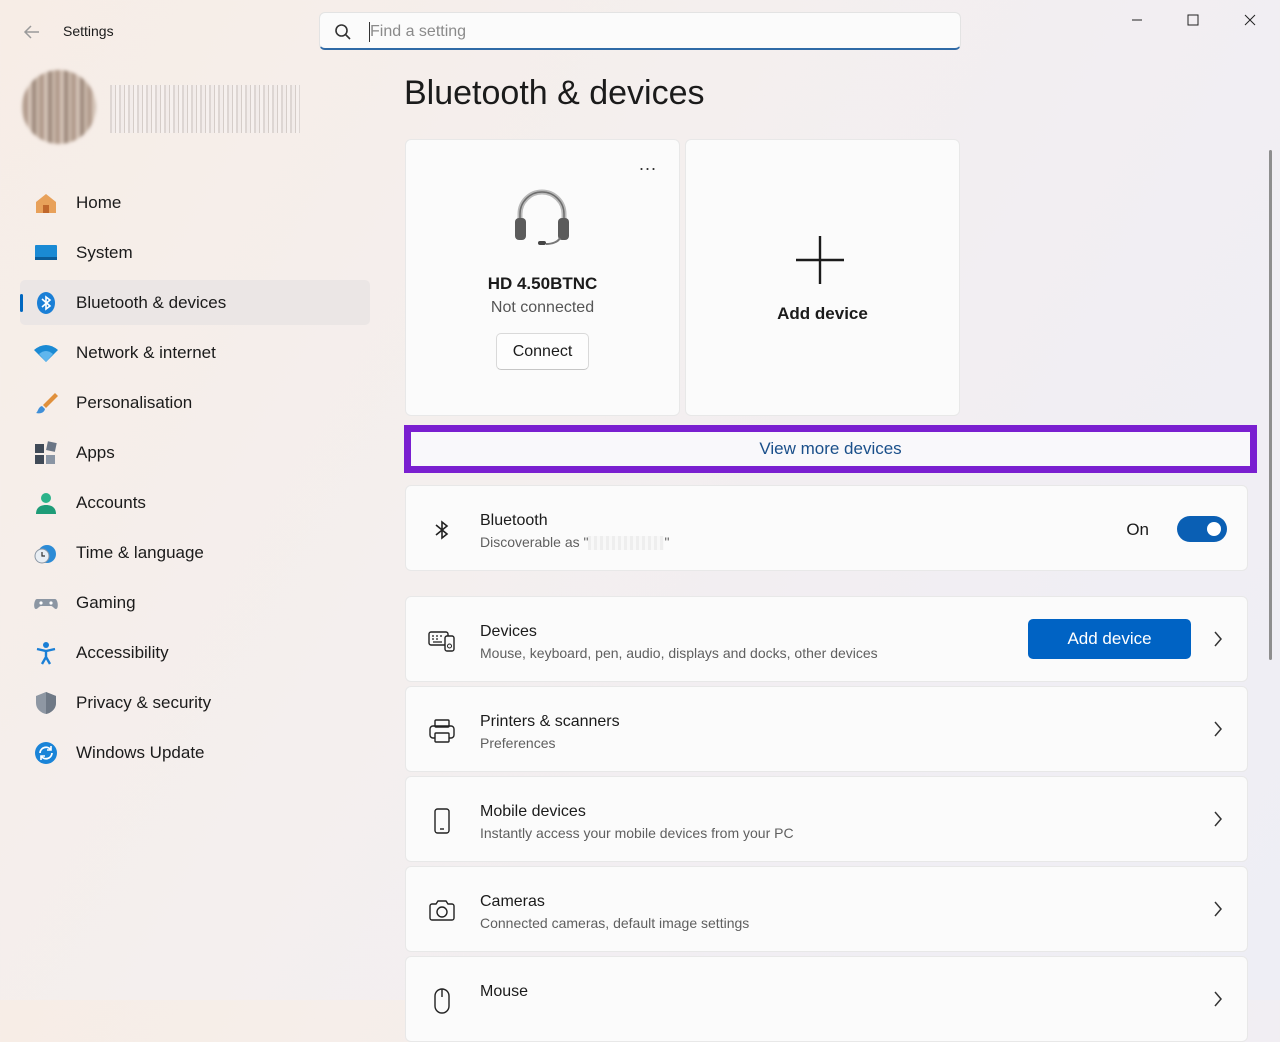  What do you see at coordinates (46, 753) in the screenshot?
I see `update-icon` at bounding box center [46, 753].